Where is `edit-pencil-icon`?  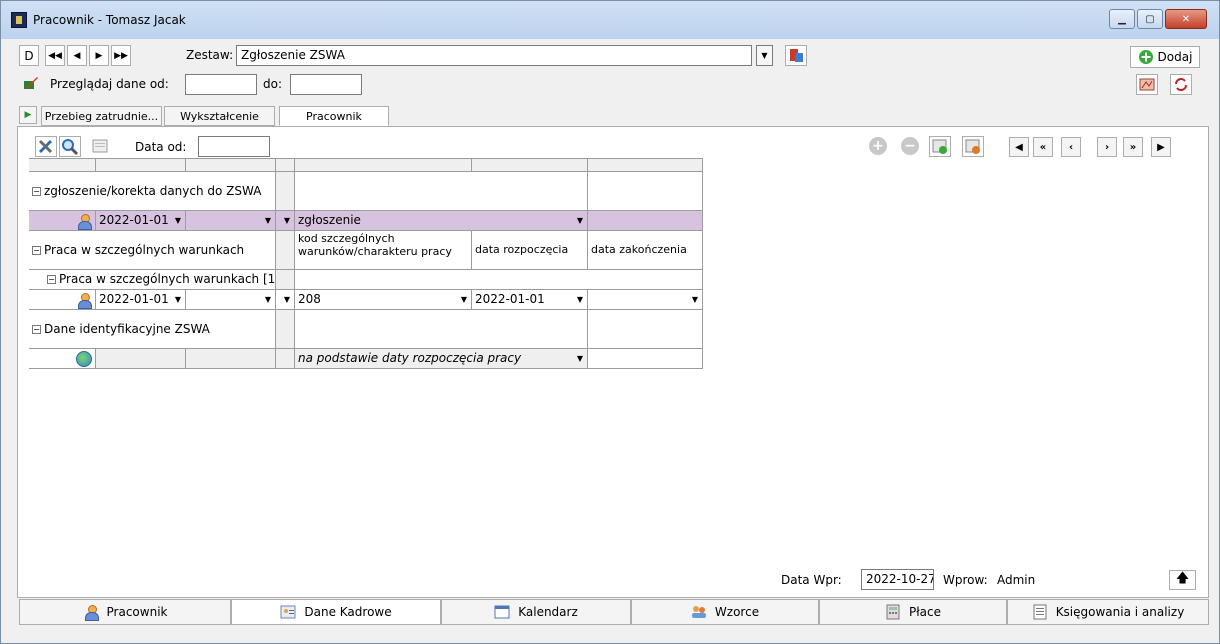 edit-pencil-icon is located at coordinates (31, 83).